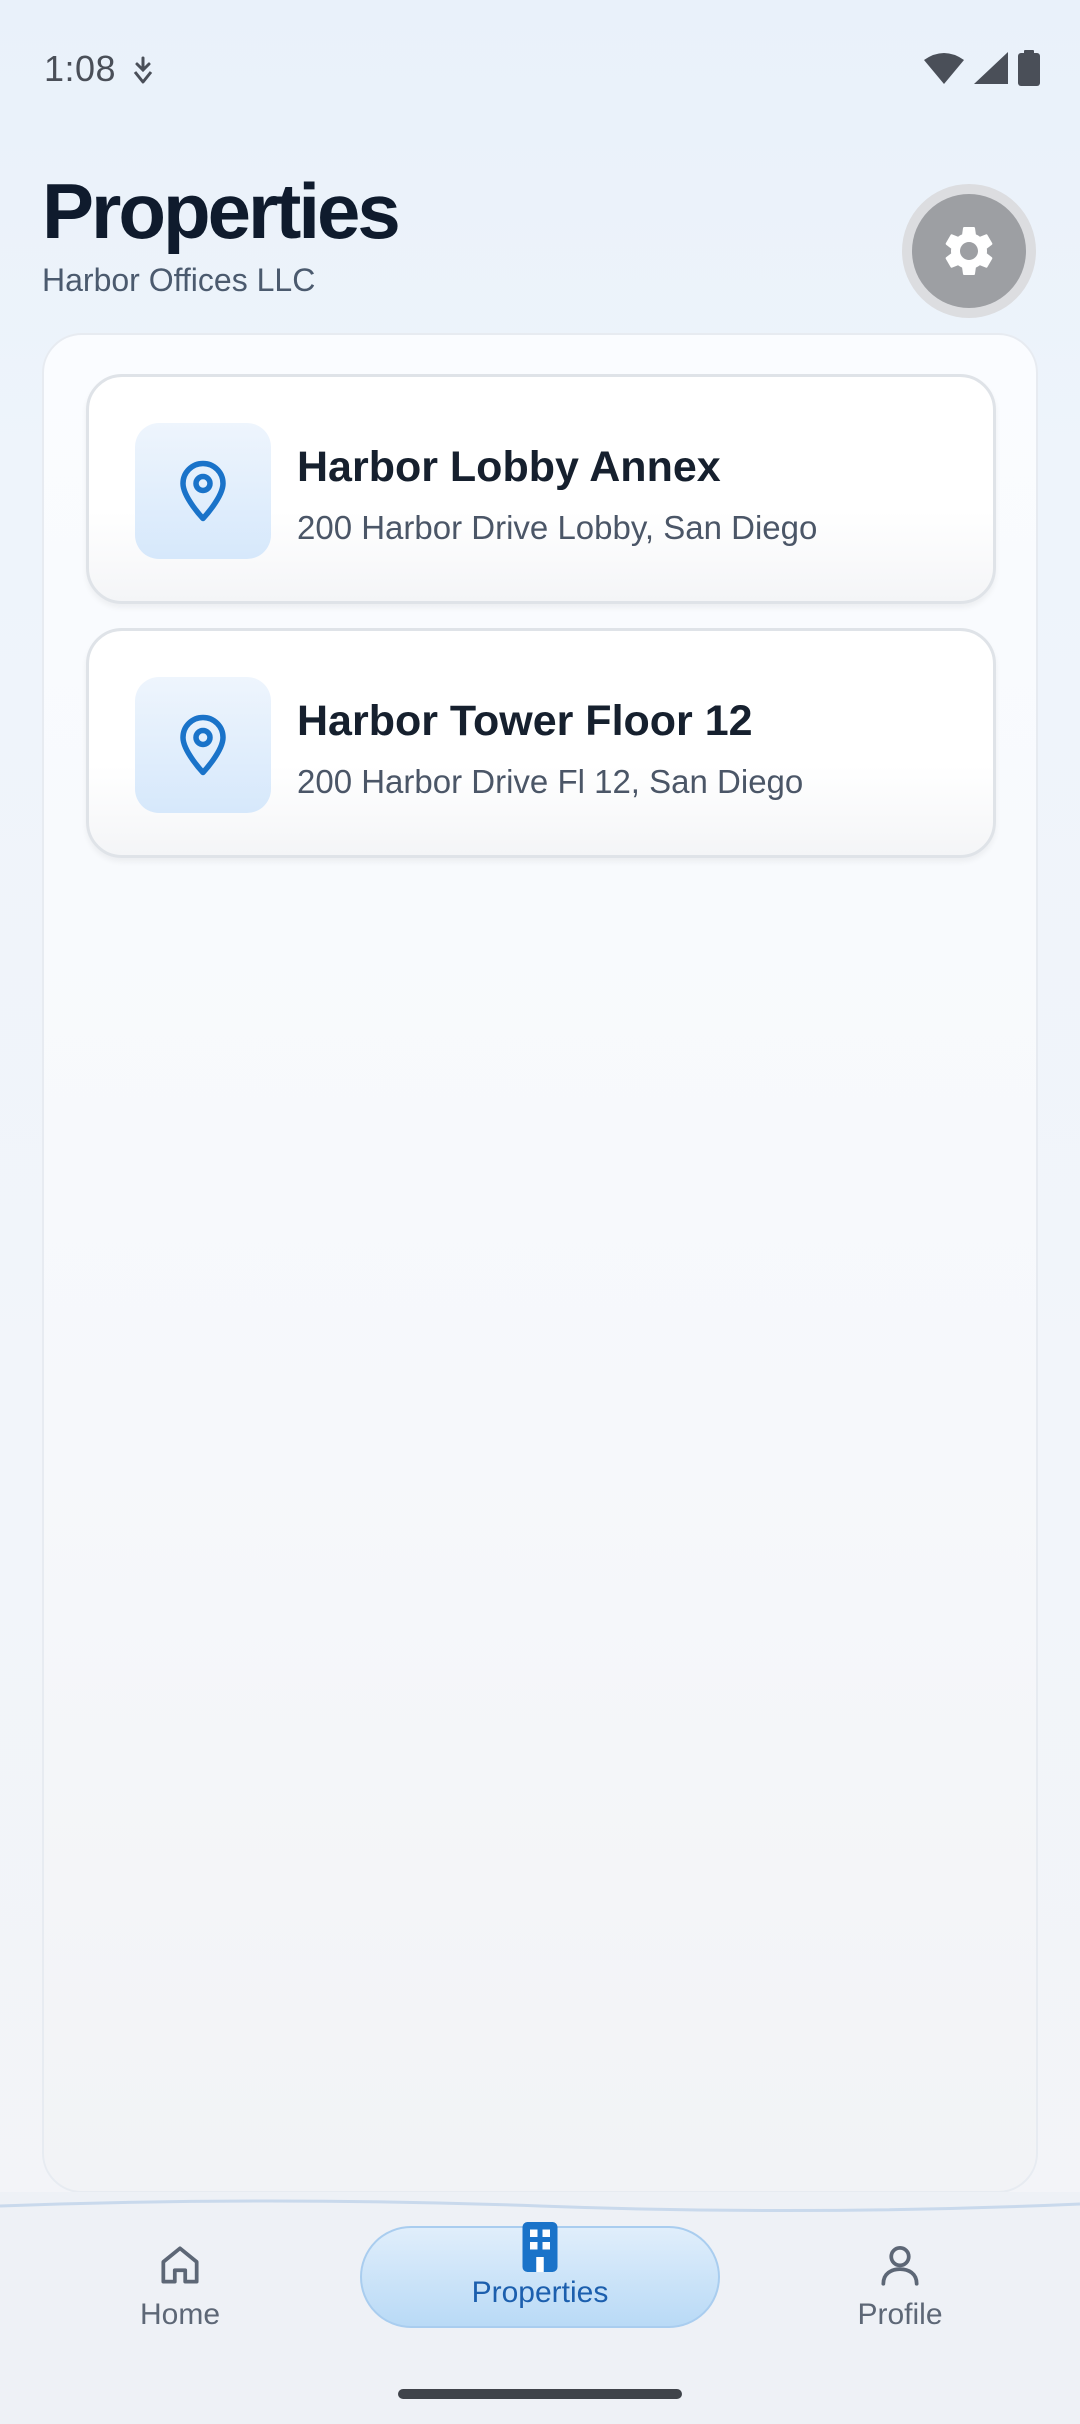 Image resolution: width=1080 pixels, height=2424 pixels. What do you see at coordinates (900, 2314) in the screenshot?
I see `nav-profile-label: Profile` at bounding box center [900, 2314].